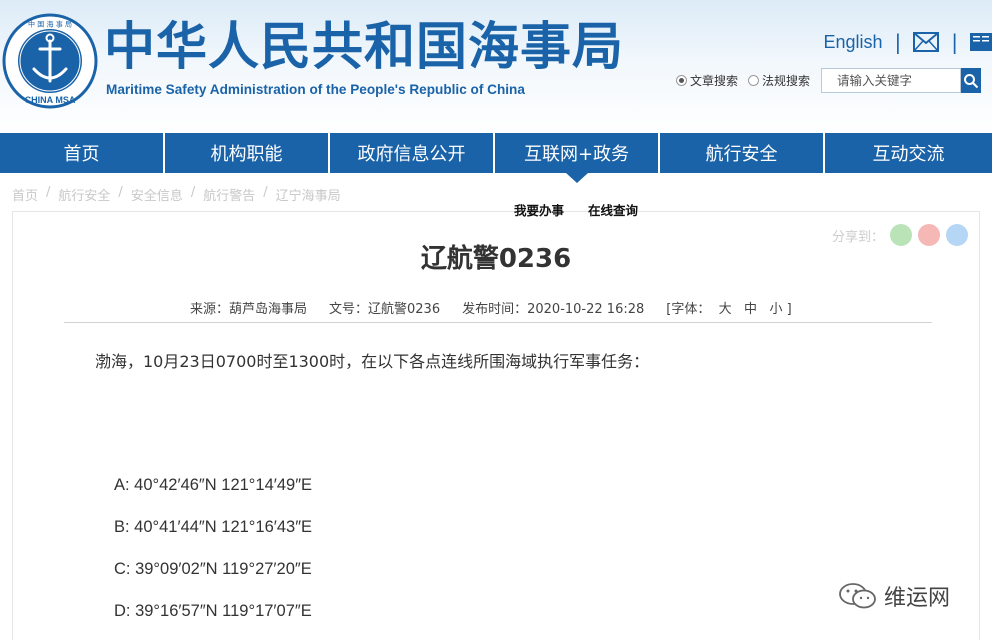 The image size is (992, 640). Describe the element at coordinates (213, 611) in the screenshot. I see `coordinate-point-d: D: 39°16′57″N 119°17′07″E` at that location.